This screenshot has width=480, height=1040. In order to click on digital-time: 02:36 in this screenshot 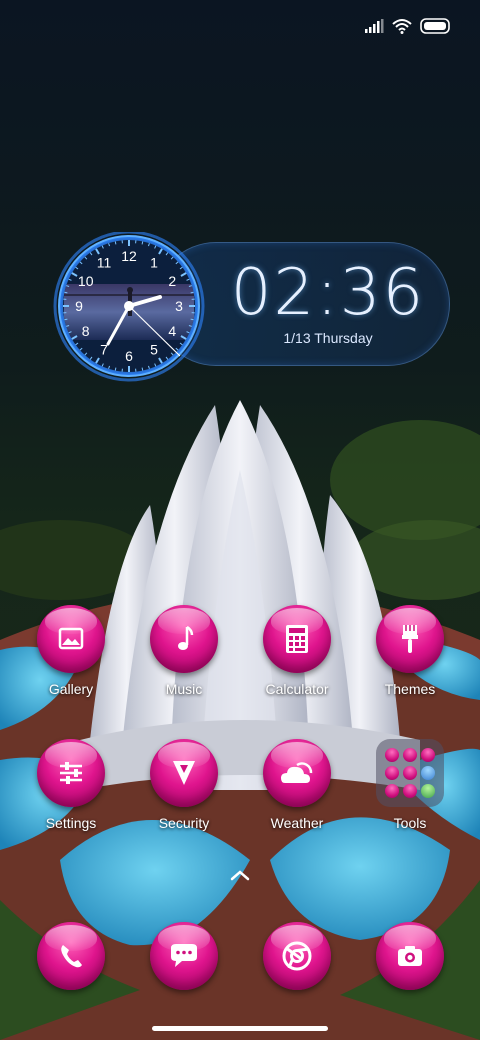, I will do `click(328, 293)`.